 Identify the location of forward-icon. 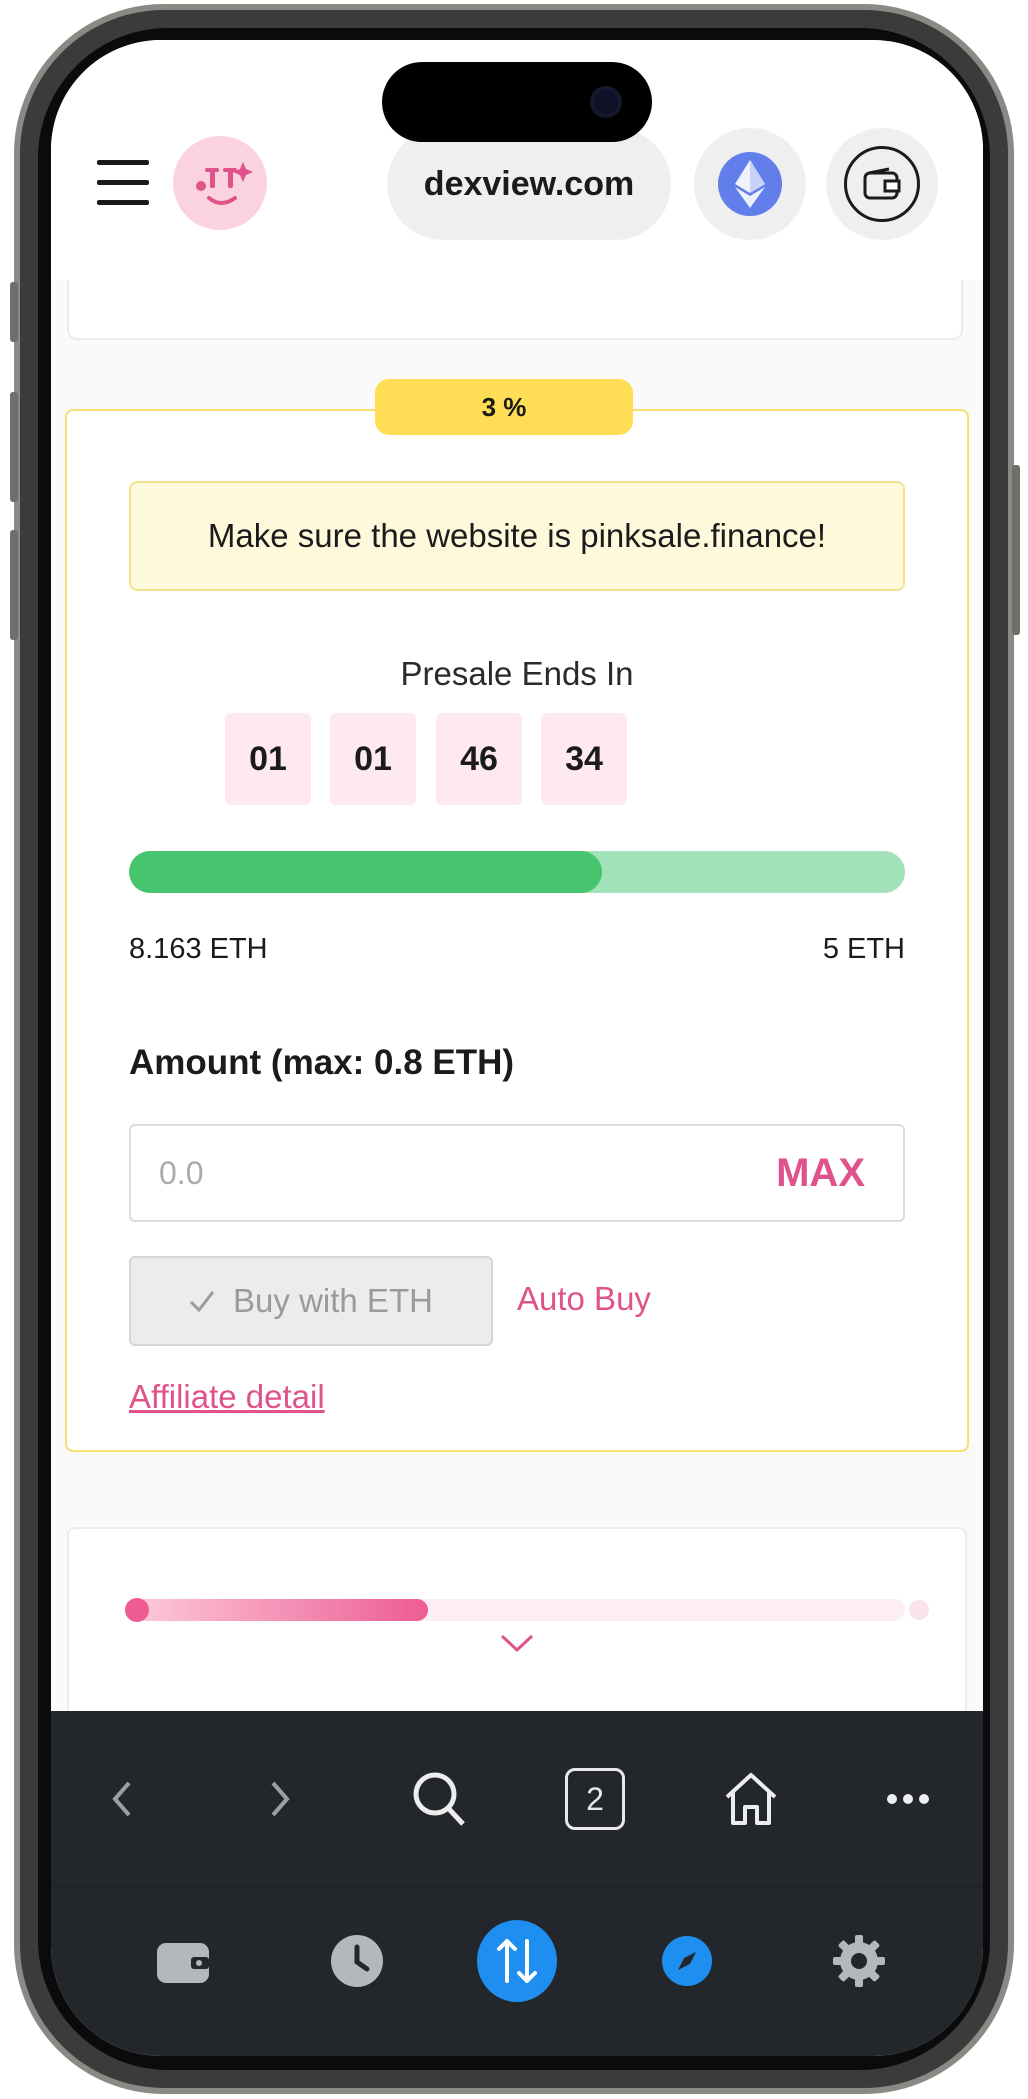
(281, 1799).